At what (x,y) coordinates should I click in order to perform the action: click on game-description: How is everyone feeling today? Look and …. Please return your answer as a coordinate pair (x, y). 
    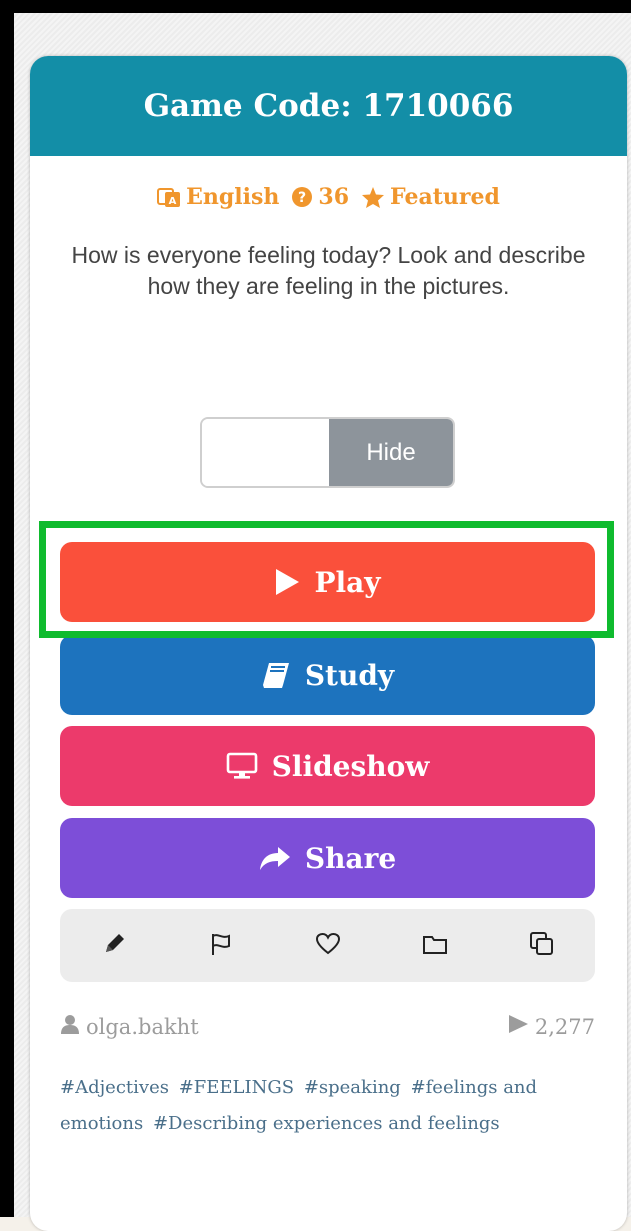
    Looking at the image, I should click on (328, 270).